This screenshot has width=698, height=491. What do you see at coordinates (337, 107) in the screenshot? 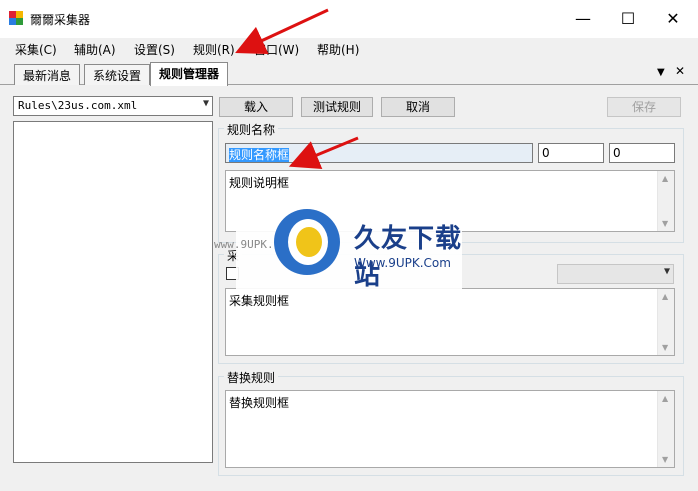
I see `test-rule-button: 测试规则` at bounding box center [337, 107].